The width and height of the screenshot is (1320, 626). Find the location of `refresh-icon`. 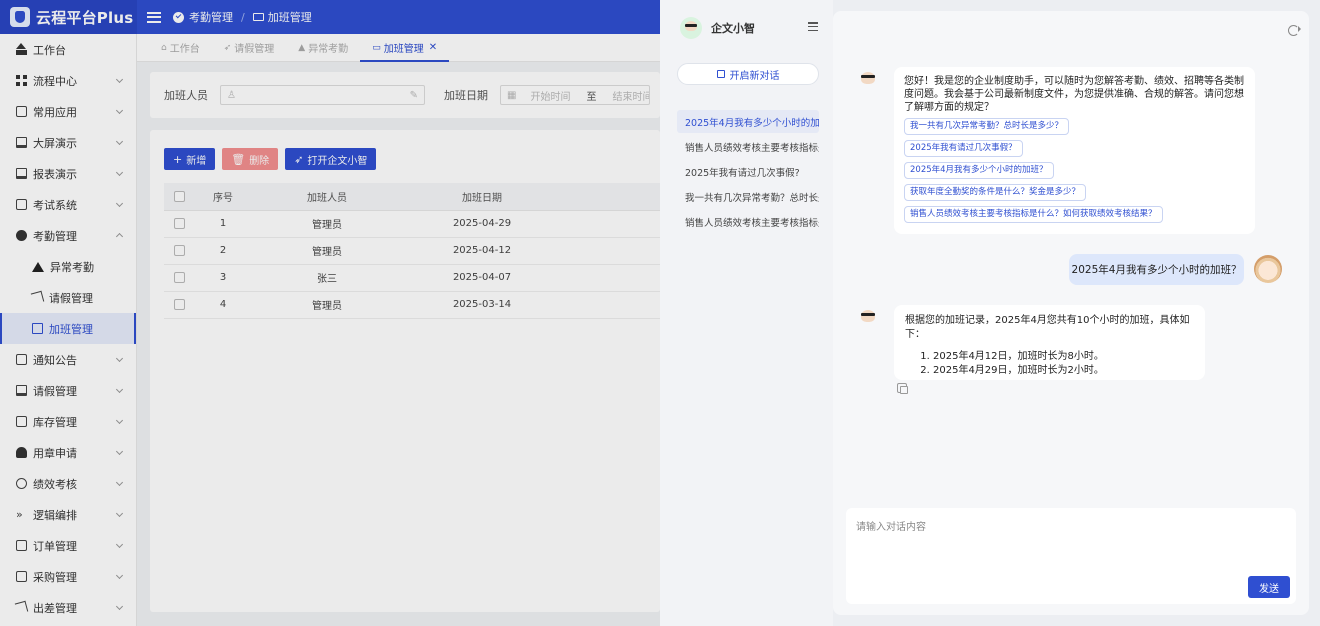

refresh-icon is located at coordinates (1294, 30).